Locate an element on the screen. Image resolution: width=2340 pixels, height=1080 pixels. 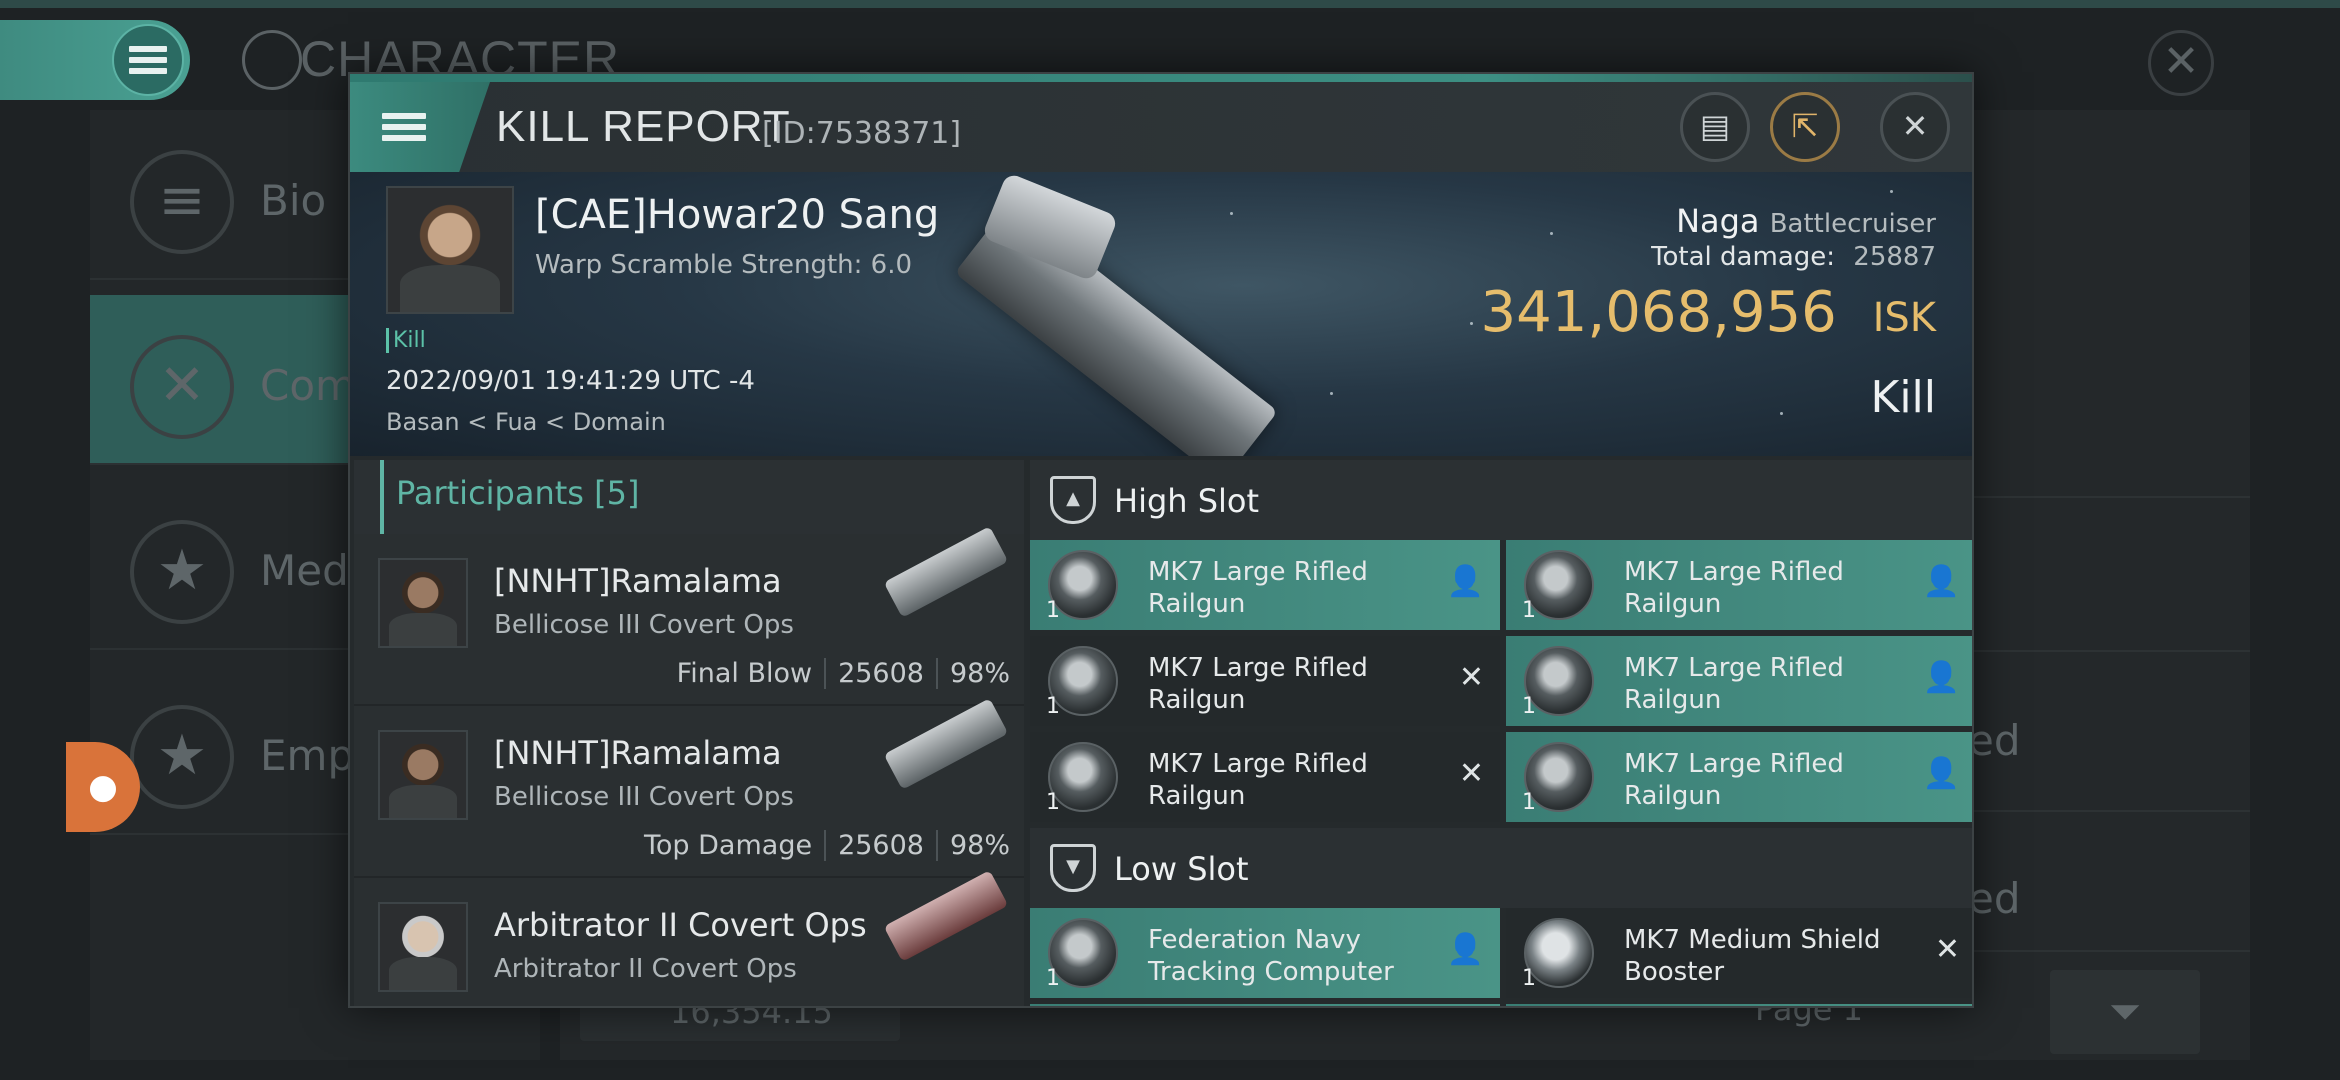
high-slot-label: High Slot is located at coordinates (1187, 501).